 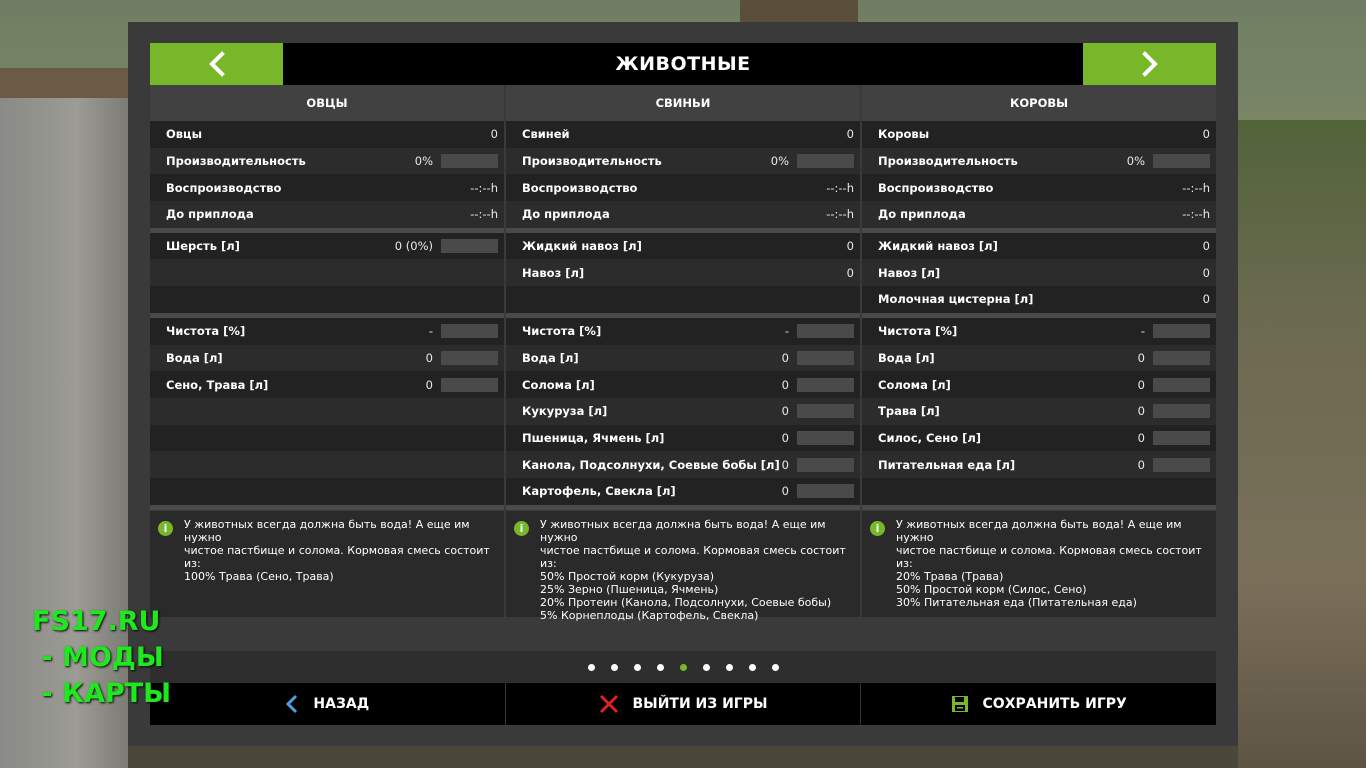 What do you see at coordinates (327, 134) in the screenshot?
I see `stat-row: Овцы 0` at bounding box center [327, 134].